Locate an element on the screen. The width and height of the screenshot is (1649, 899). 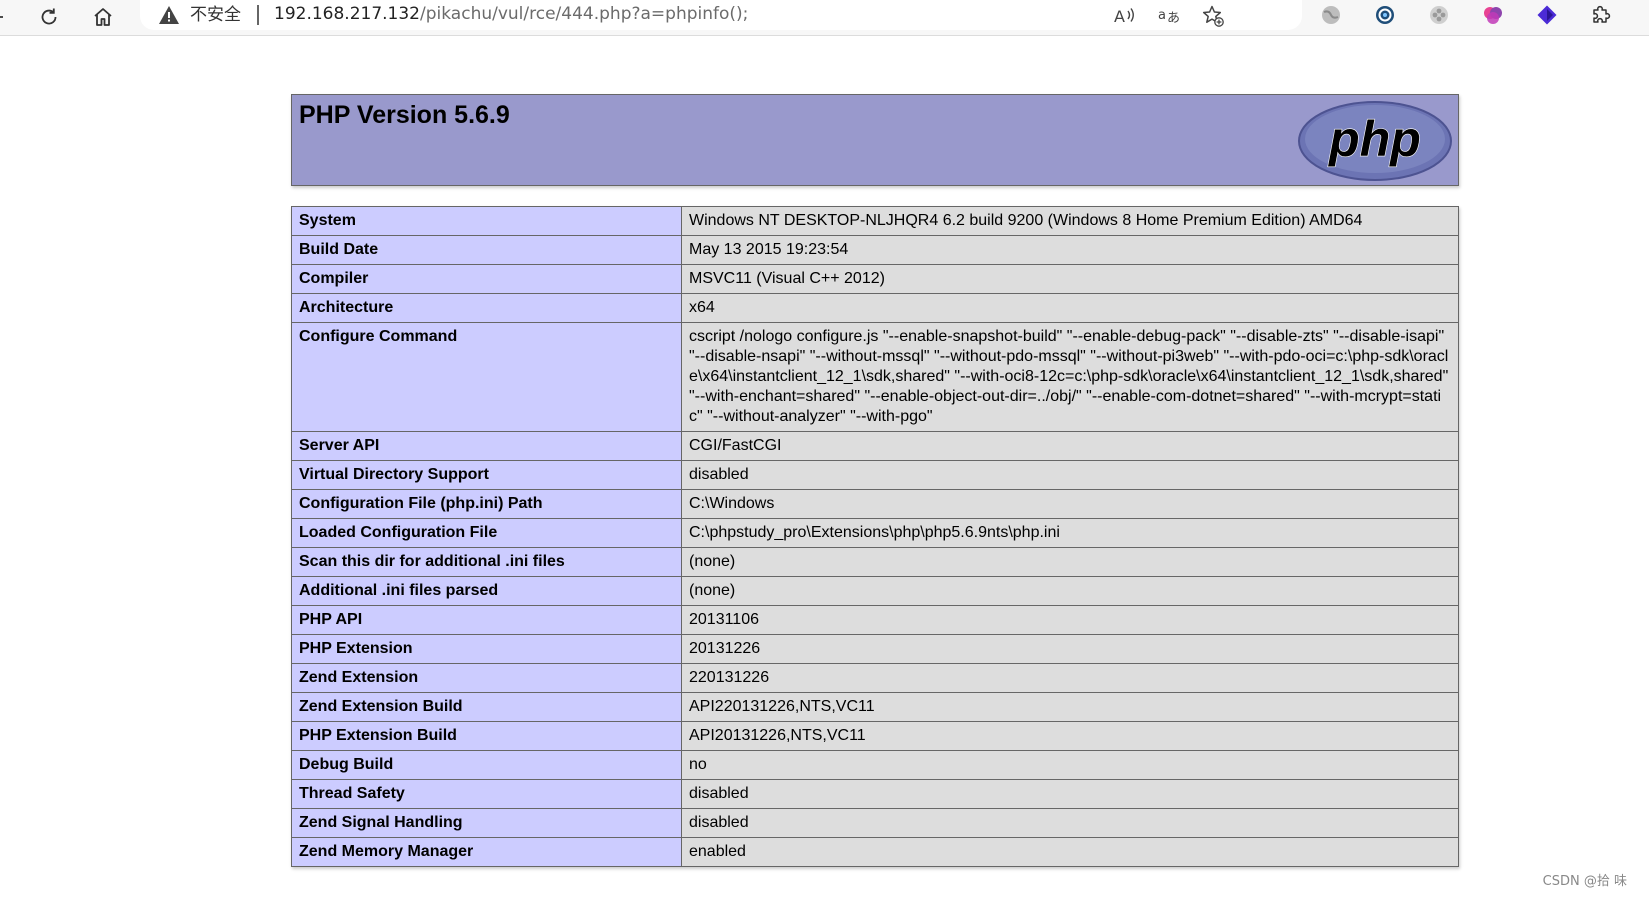
translate-button: aあ is located at coordinates (1169, 16).